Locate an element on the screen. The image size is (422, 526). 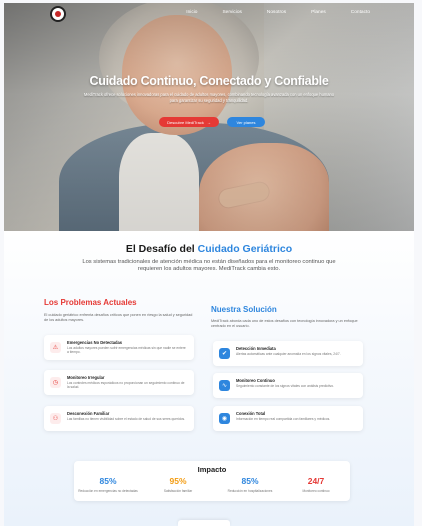
users-icon: ⚇ is located at coordinates (55, 418).